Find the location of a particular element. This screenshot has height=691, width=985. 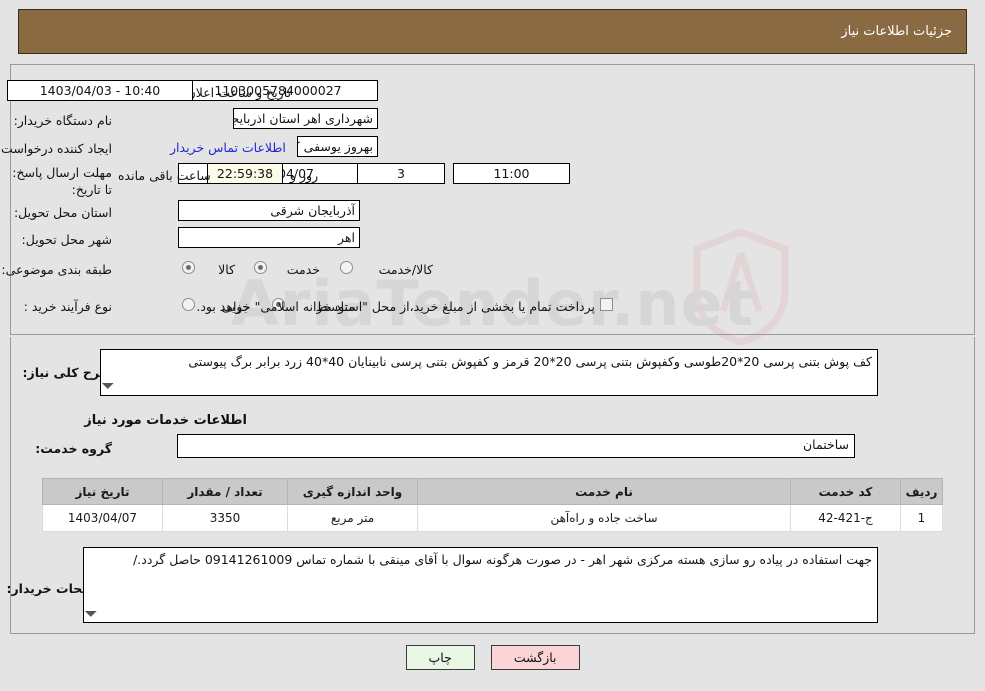

creator-label: ایجاد کننده درخواست: is located at coordinates (56, 148).